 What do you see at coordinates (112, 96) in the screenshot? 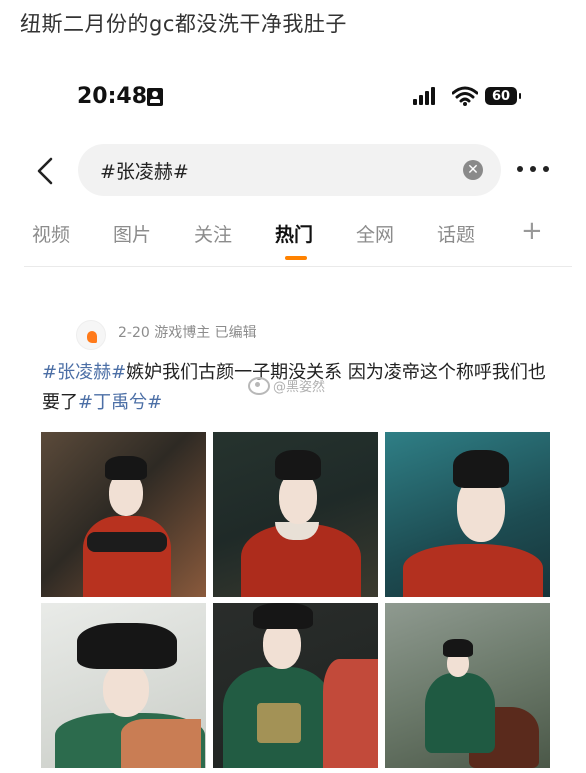
I see `status-time: 20:48` at bounding box center [112, 96].